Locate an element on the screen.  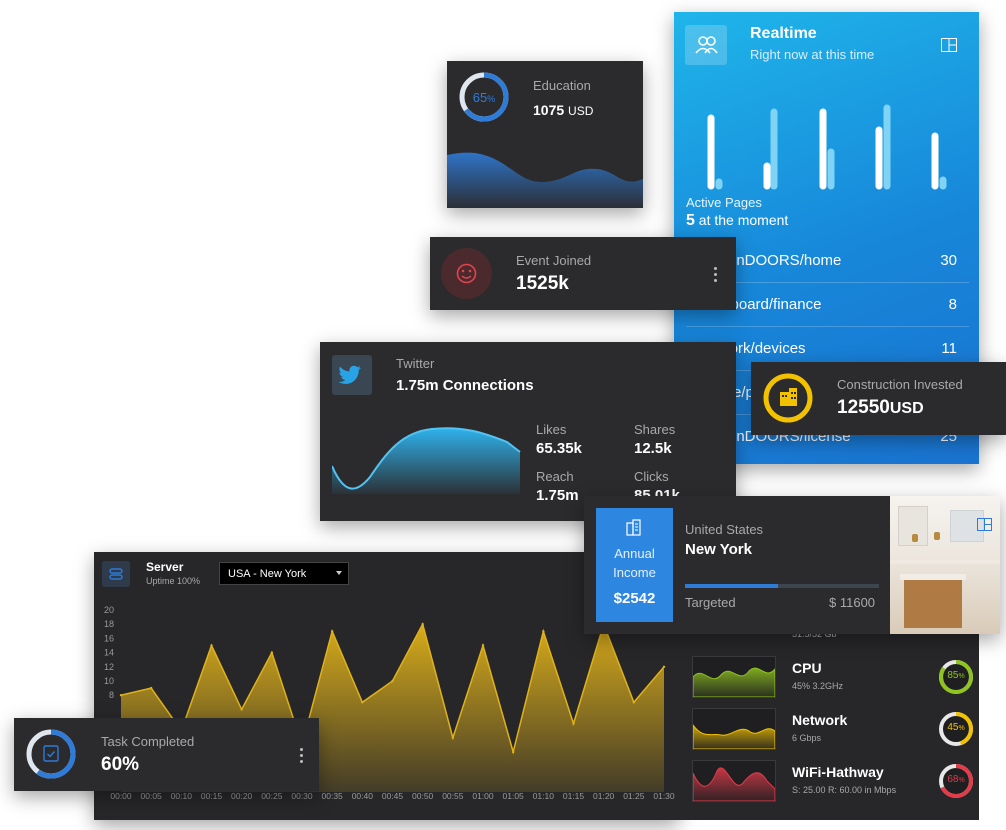
shares-value: 12.5k is located at coordinates (653, 448).